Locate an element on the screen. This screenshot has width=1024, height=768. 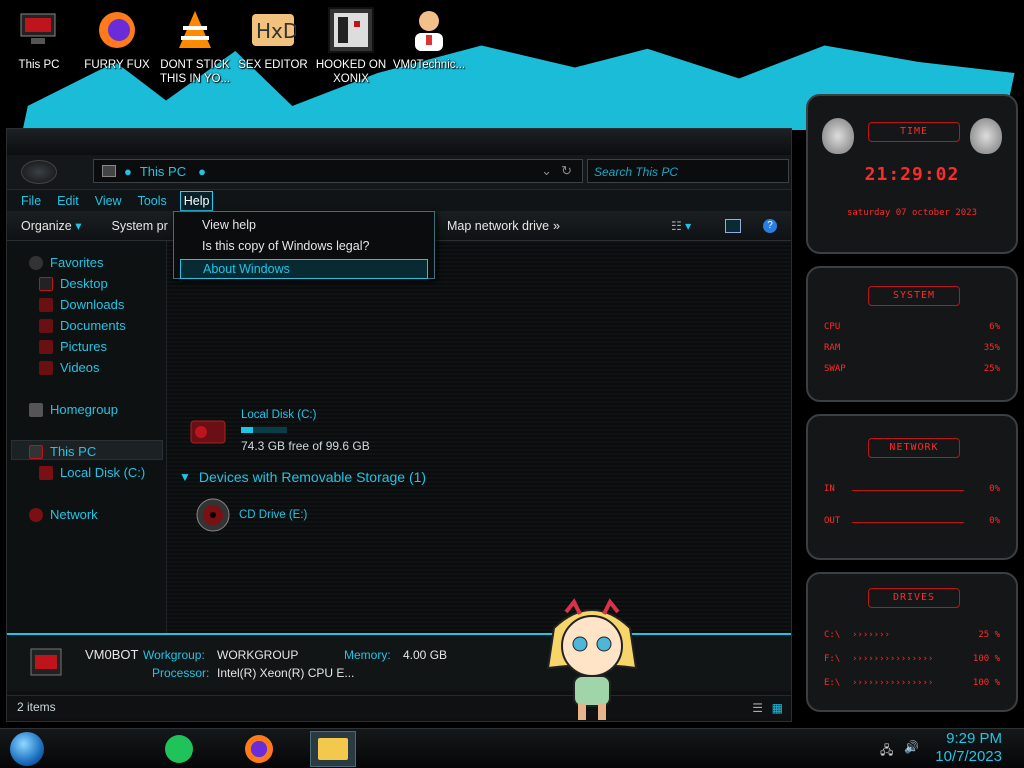
drive-e-bar: ››››››››››››››› is located at coordinates (893, 683).